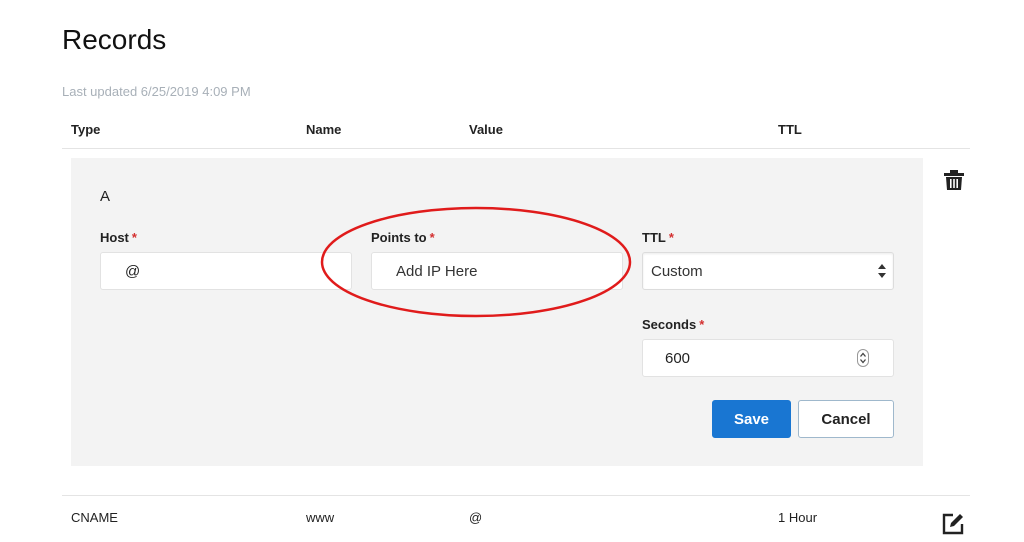 The width and height of the screenshot is (1024, 542). What do you see at coordinates (863, 358) in the screenshot?
I see `stepper-icon` at bounding box center [863, 358].